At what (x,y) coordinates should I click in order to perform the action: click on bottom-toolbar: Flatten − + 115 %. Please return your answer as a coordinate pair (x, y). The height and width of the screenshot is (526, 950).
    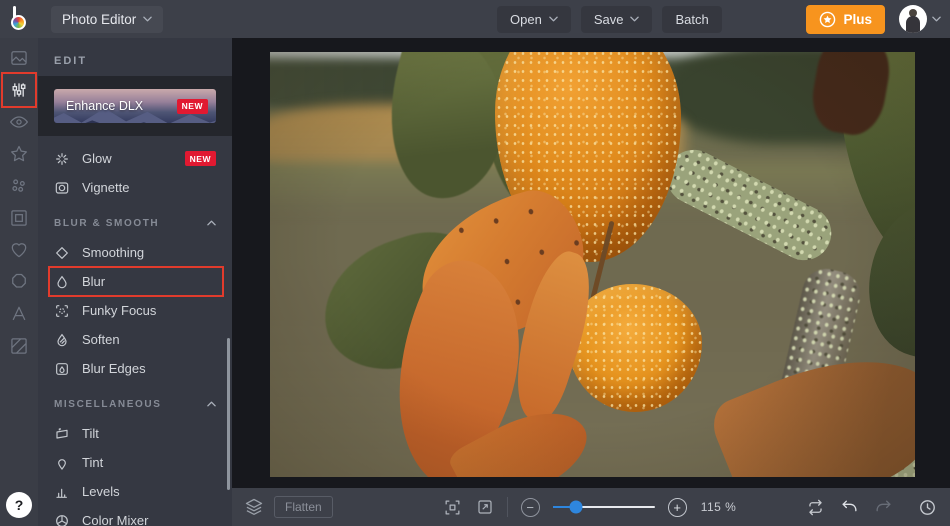
    Looking at the image, I should click on (591, 507).